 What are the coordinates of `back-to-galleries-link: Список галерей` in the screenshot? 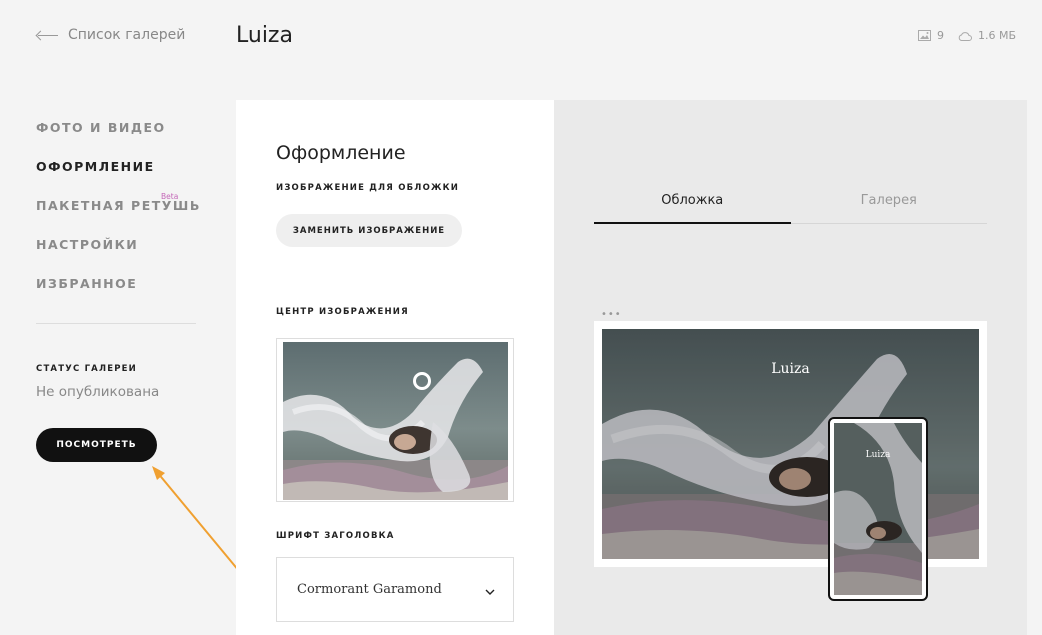 It's located at (110, 35).